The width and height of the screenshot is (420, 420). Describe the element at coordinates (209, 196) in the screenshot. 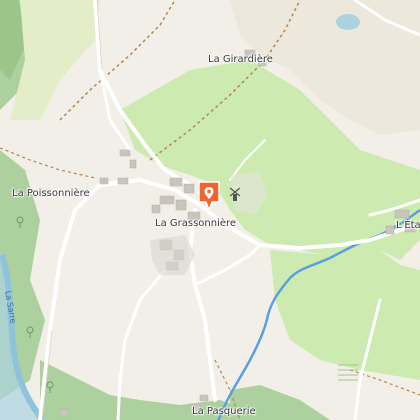

I see `location-pin-icon` at that location.